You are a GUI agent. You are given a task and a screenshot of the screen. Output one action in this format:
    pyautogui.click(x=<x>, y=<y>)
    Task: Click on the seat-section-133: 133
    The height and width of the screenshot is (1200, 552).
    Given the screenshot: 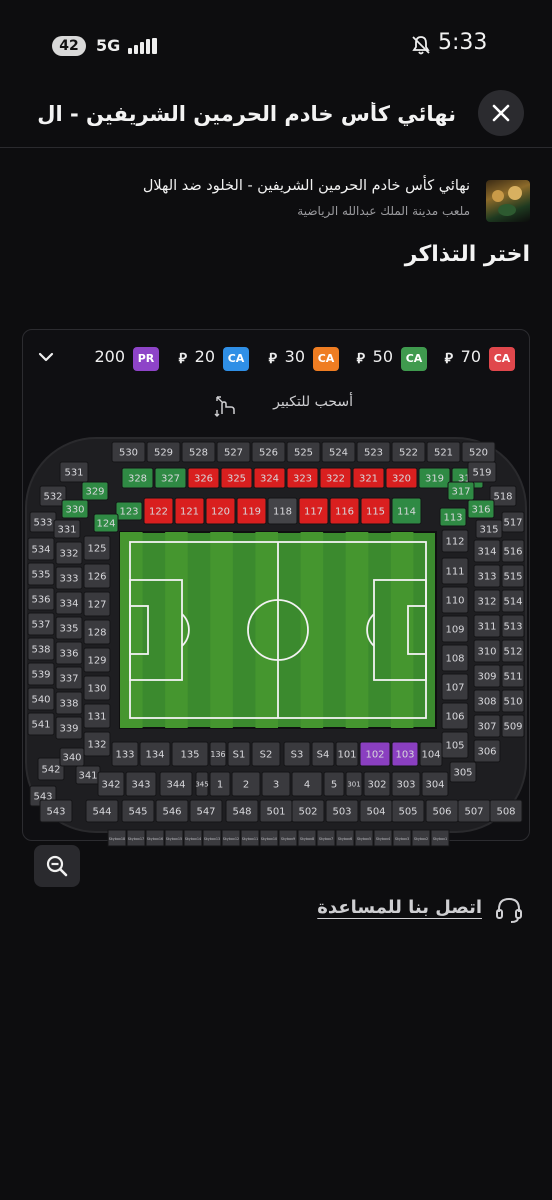 What is the action you would take?
    pyautogui.click(x=125, y=754)
    